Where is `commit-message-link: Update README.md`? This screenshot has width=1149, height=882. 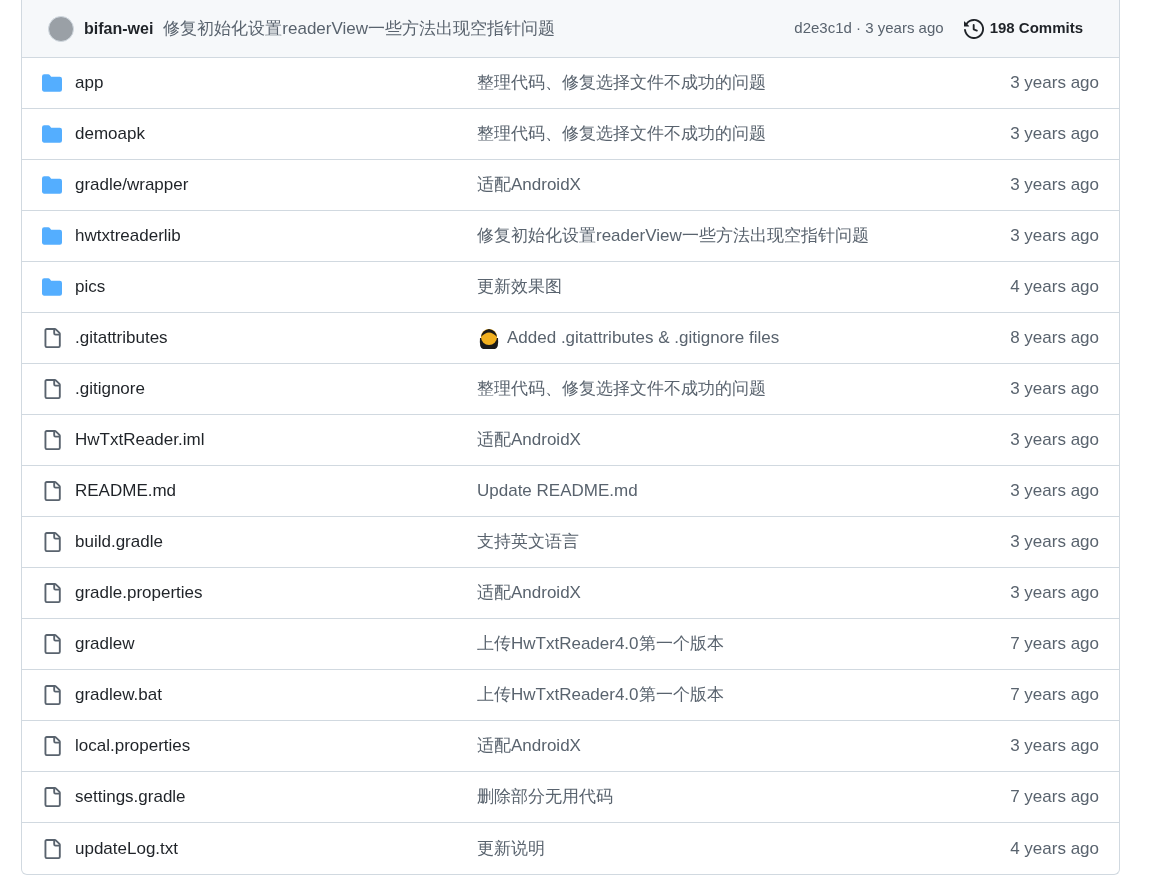 commit-message-link: Update README.md is located at coordinates (557, 491).